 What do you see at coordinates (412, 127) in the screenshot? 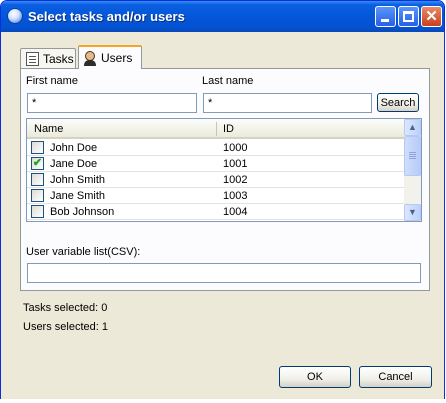
I see `scroll-up-icon: ▲` at bounding box center [412, 127].